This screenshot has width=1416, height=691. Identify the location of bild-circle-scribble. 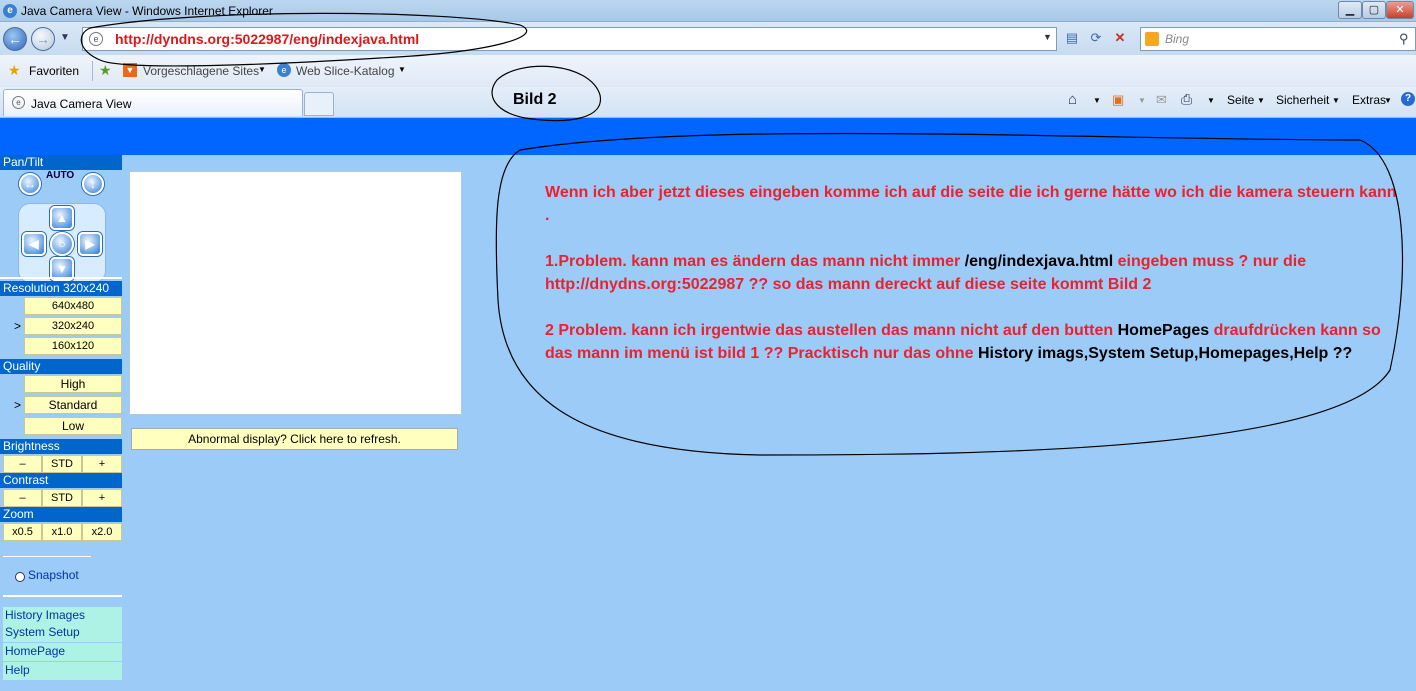
(546, 93).